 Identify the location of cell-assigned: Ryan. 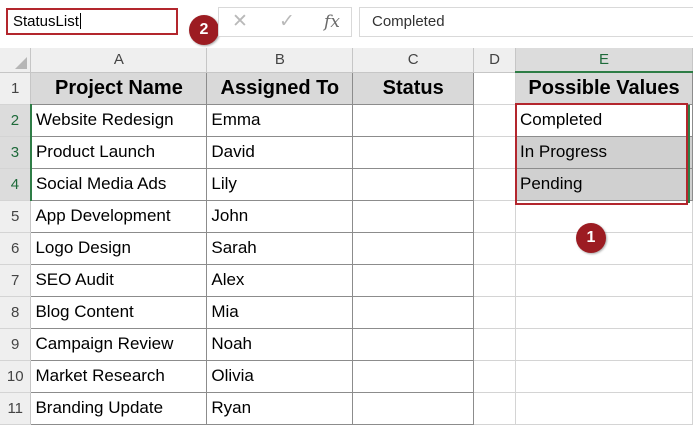
(280, 408).